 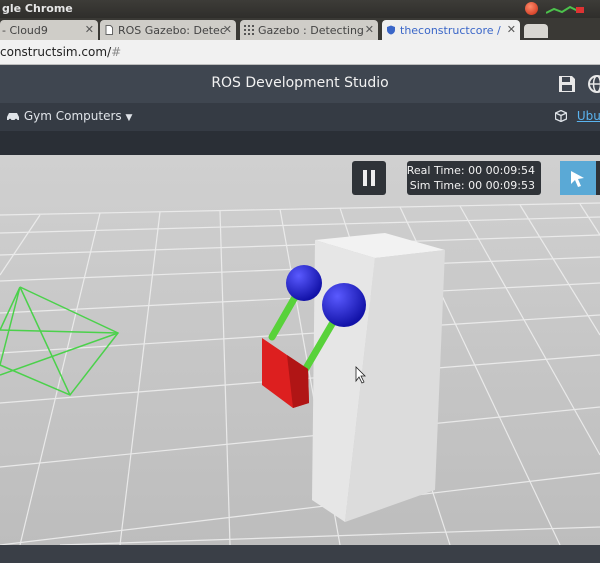 I want to click on cube-icon, so click(x=561, y=116).